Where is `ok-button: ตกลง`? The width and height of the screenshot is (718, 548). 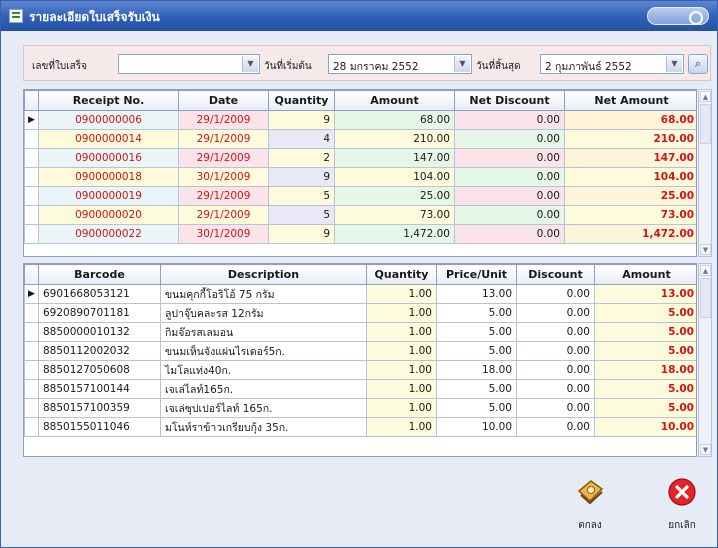 ok-button: ตกลง is located at coordinates (590, 505).